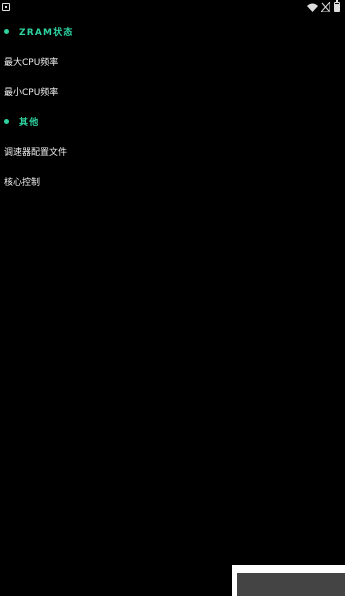  What do you see at coordinates (172, 8) in the screenshot?
I see `status-bar` at bounding box center [172, 8].